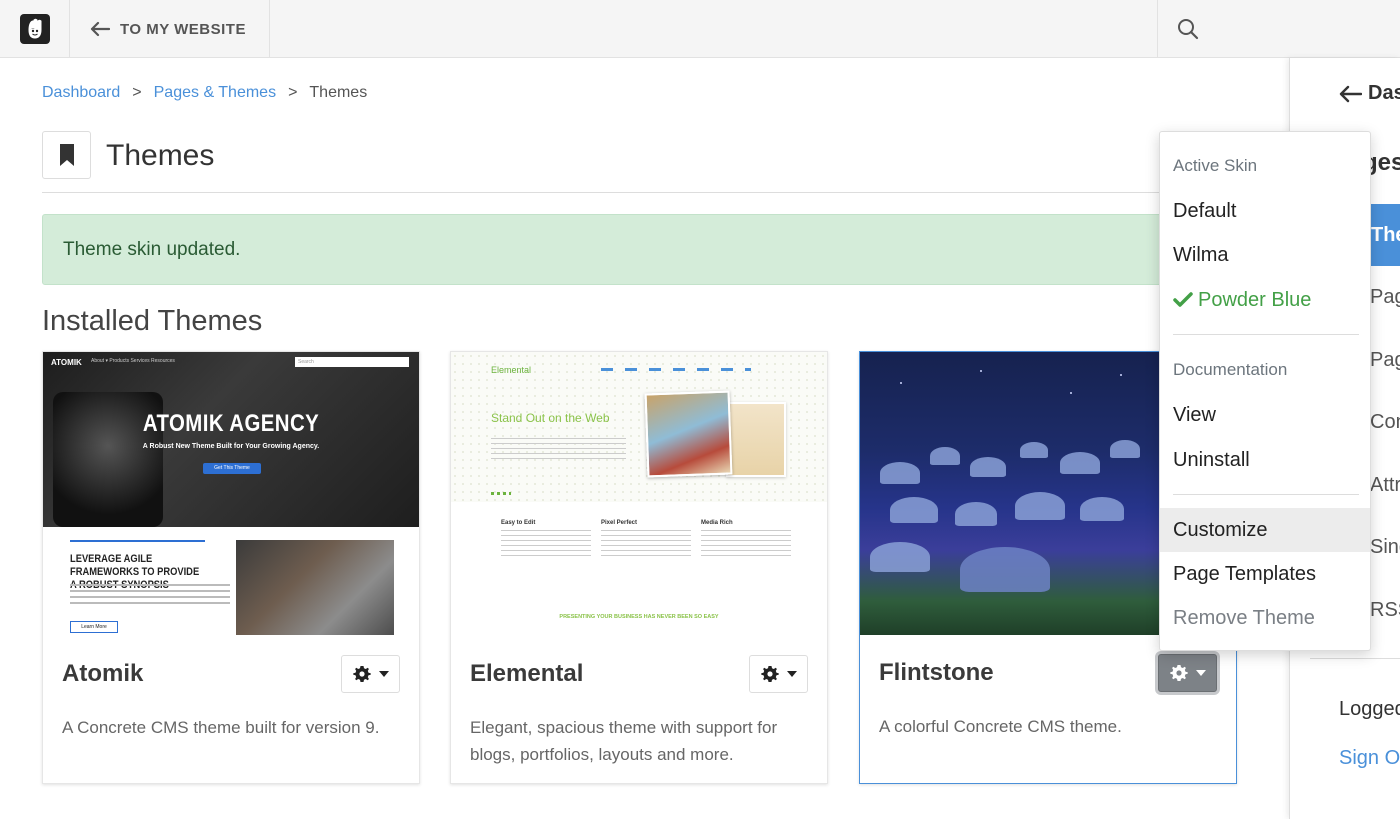 The image size is (1400, 819). I want to click on alert-message: Theme skin updated., so click(152, 249).